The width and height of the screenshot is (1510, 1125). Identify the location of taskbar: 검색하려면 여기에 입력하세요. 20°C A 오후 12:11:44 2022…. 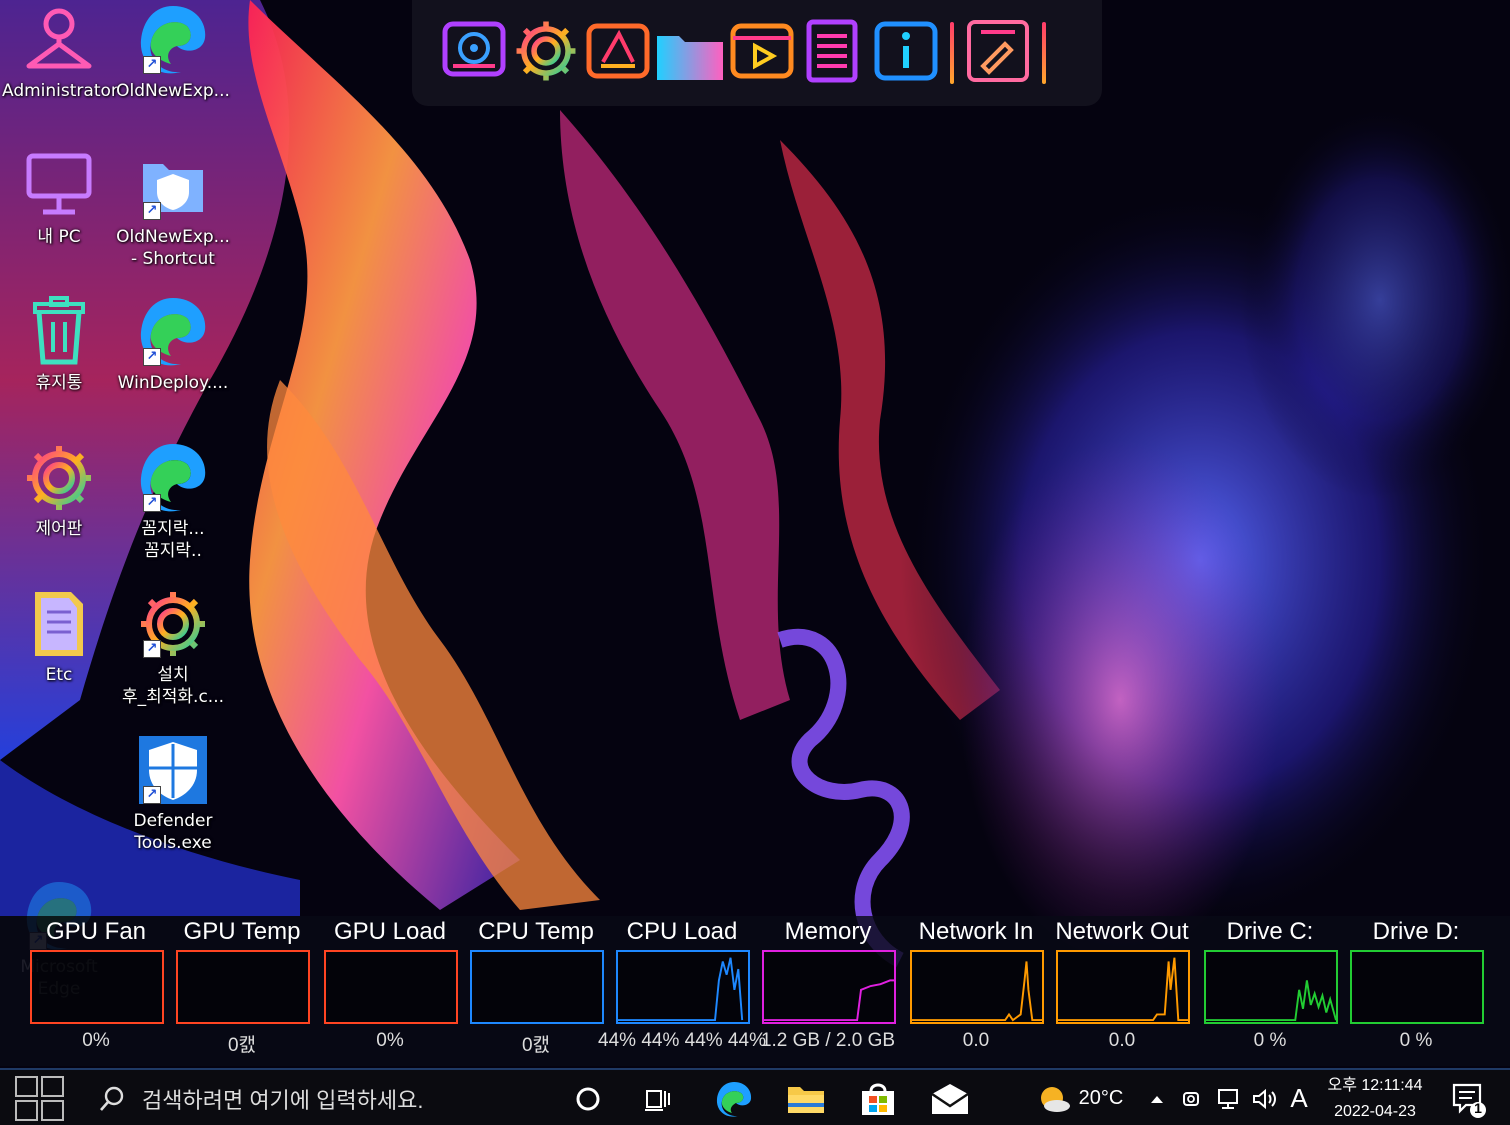
(755, 1096).